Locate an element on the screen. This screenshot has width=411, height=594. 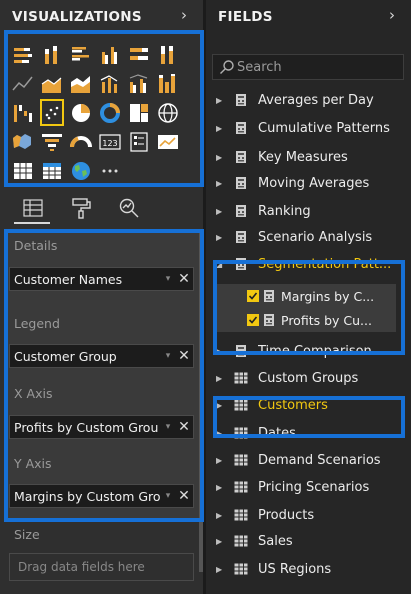
clustered-bar-chart-icon is located at coordinates (81, 54).